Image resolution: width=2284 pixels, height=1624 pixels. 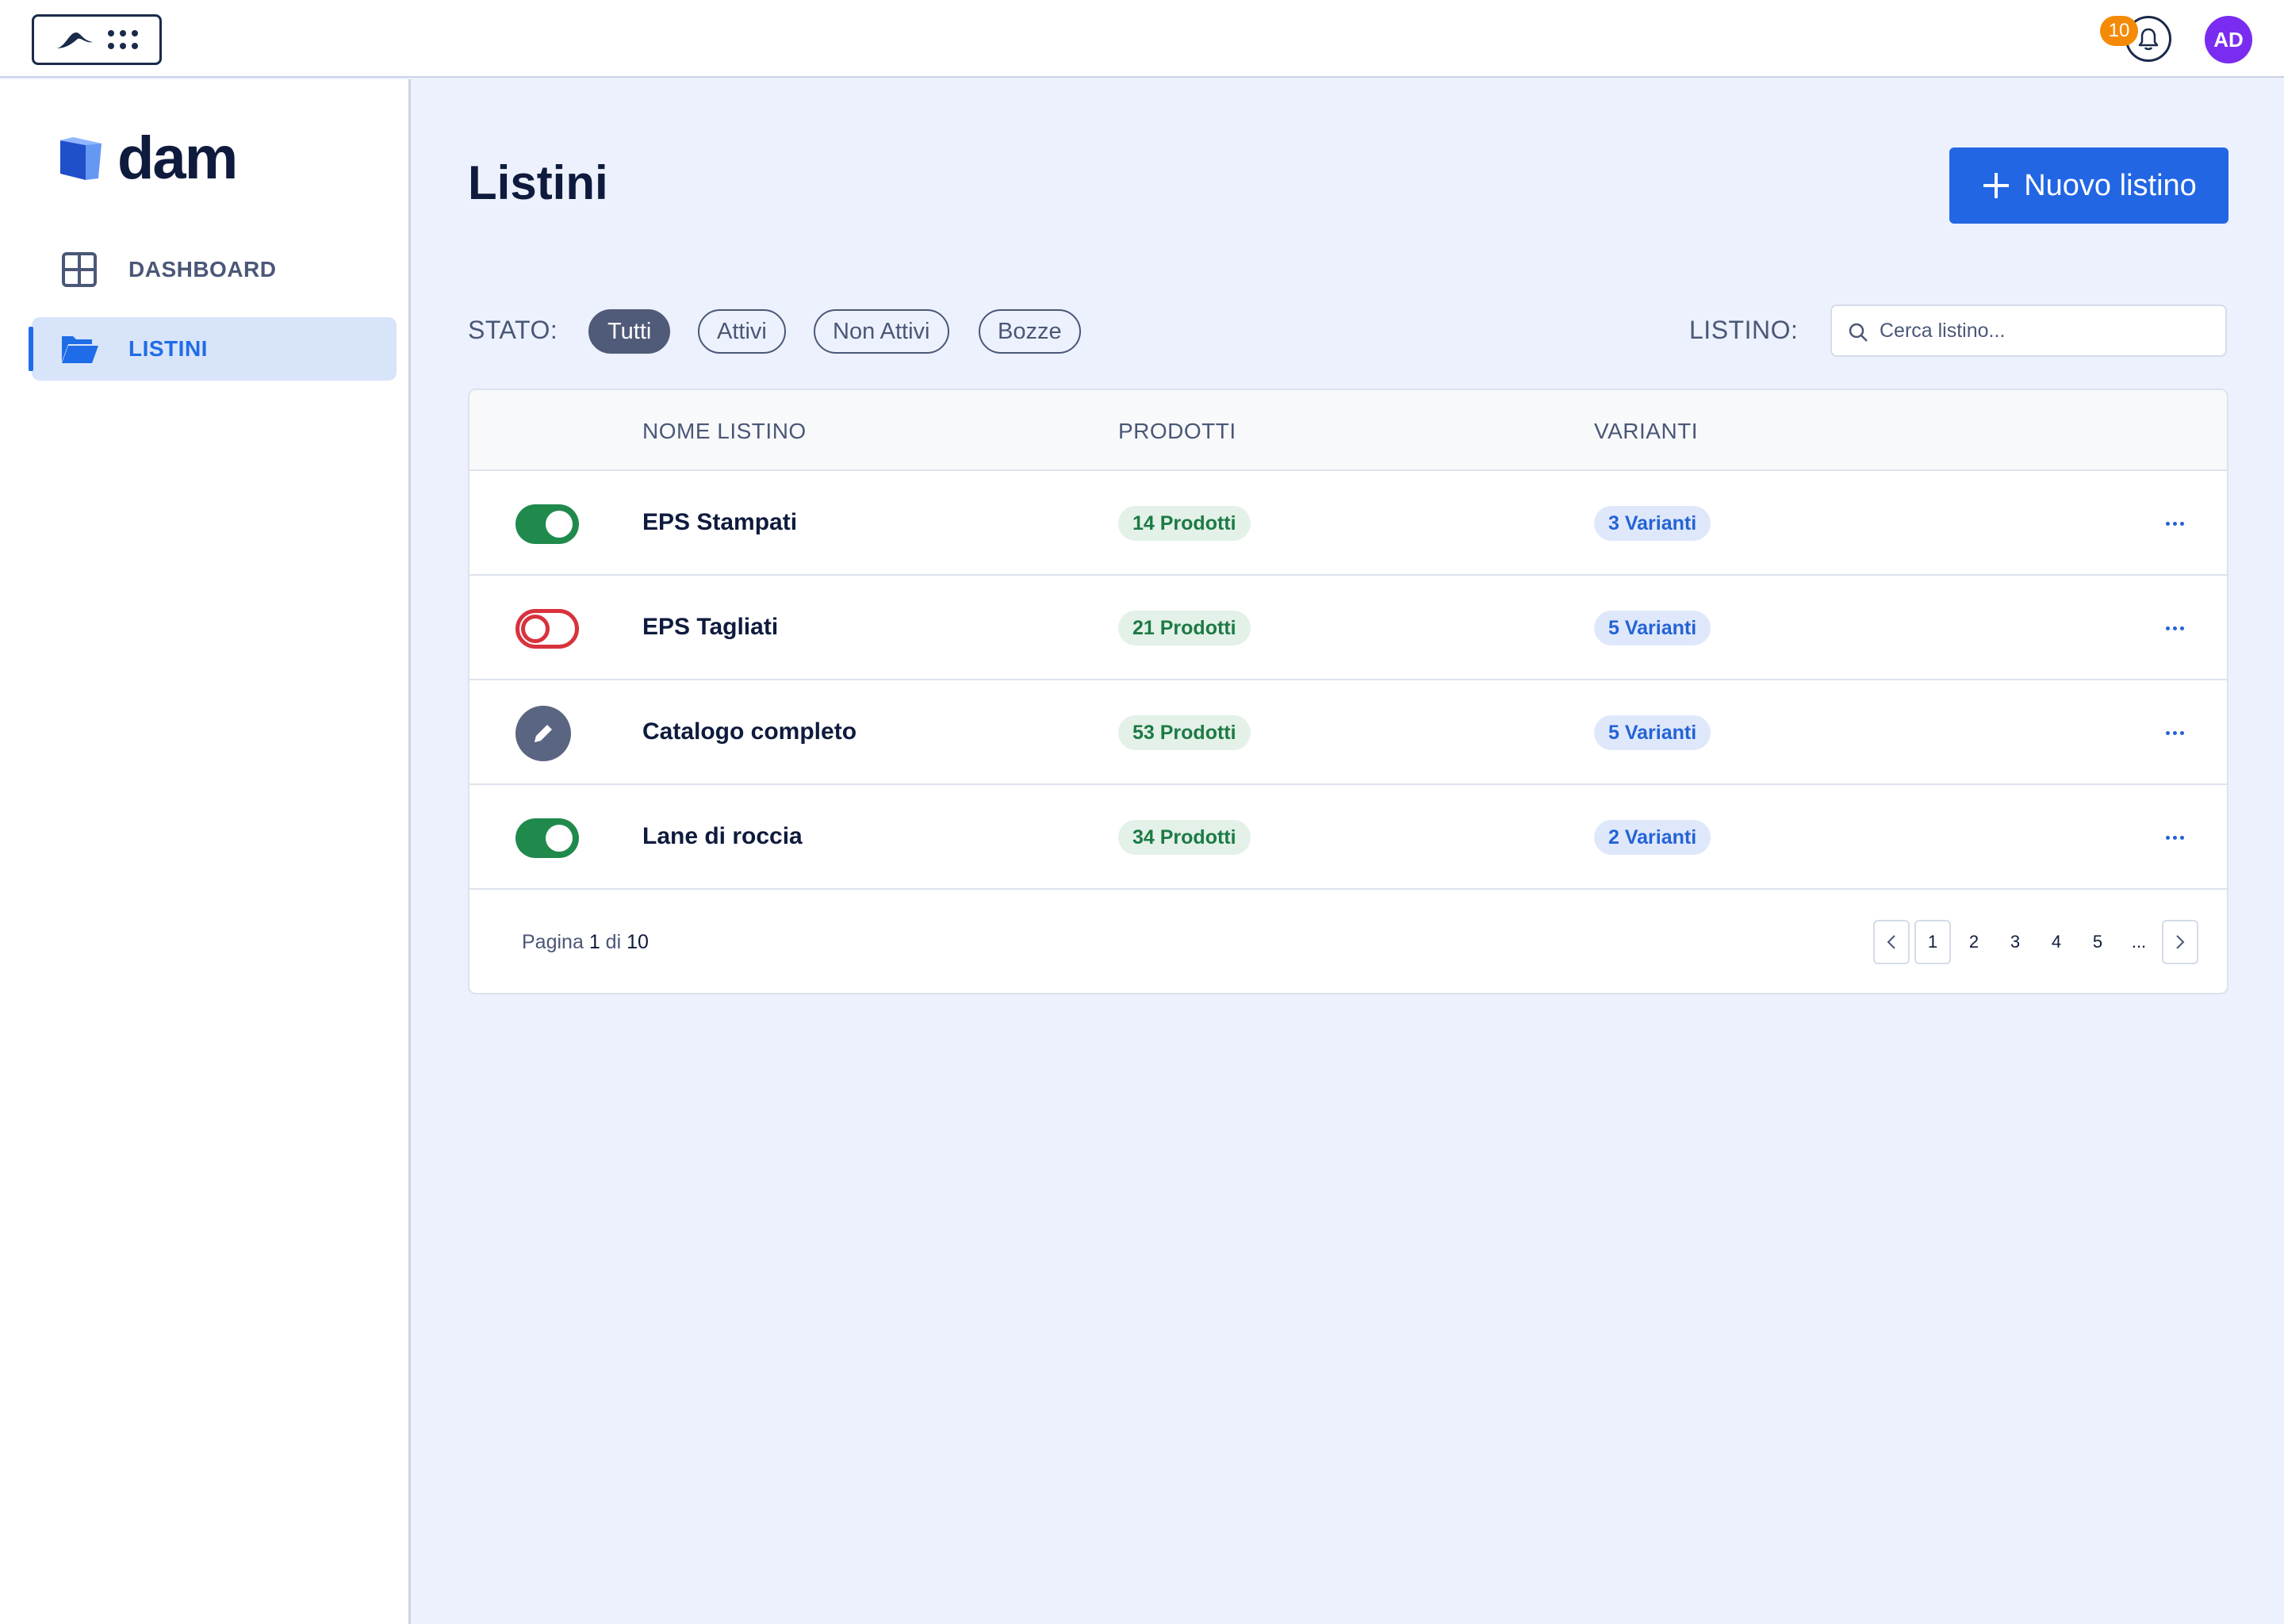 I want to click on table-row: Catalogo completo 53 Prodotti 5 Varianti, so click(x=1348, y=732).